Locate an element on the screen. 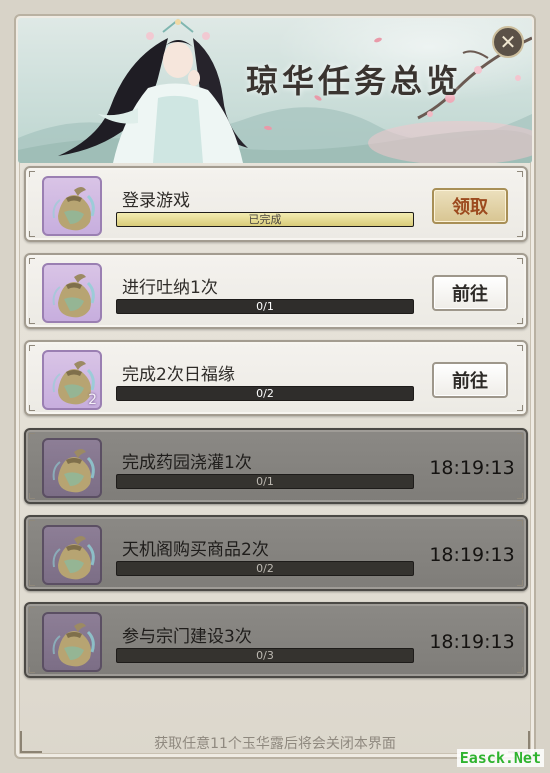 Image resolution: width=550 pixels, height=773 pixels. progress-text: 已完成 is located at coordinates (265, 219).